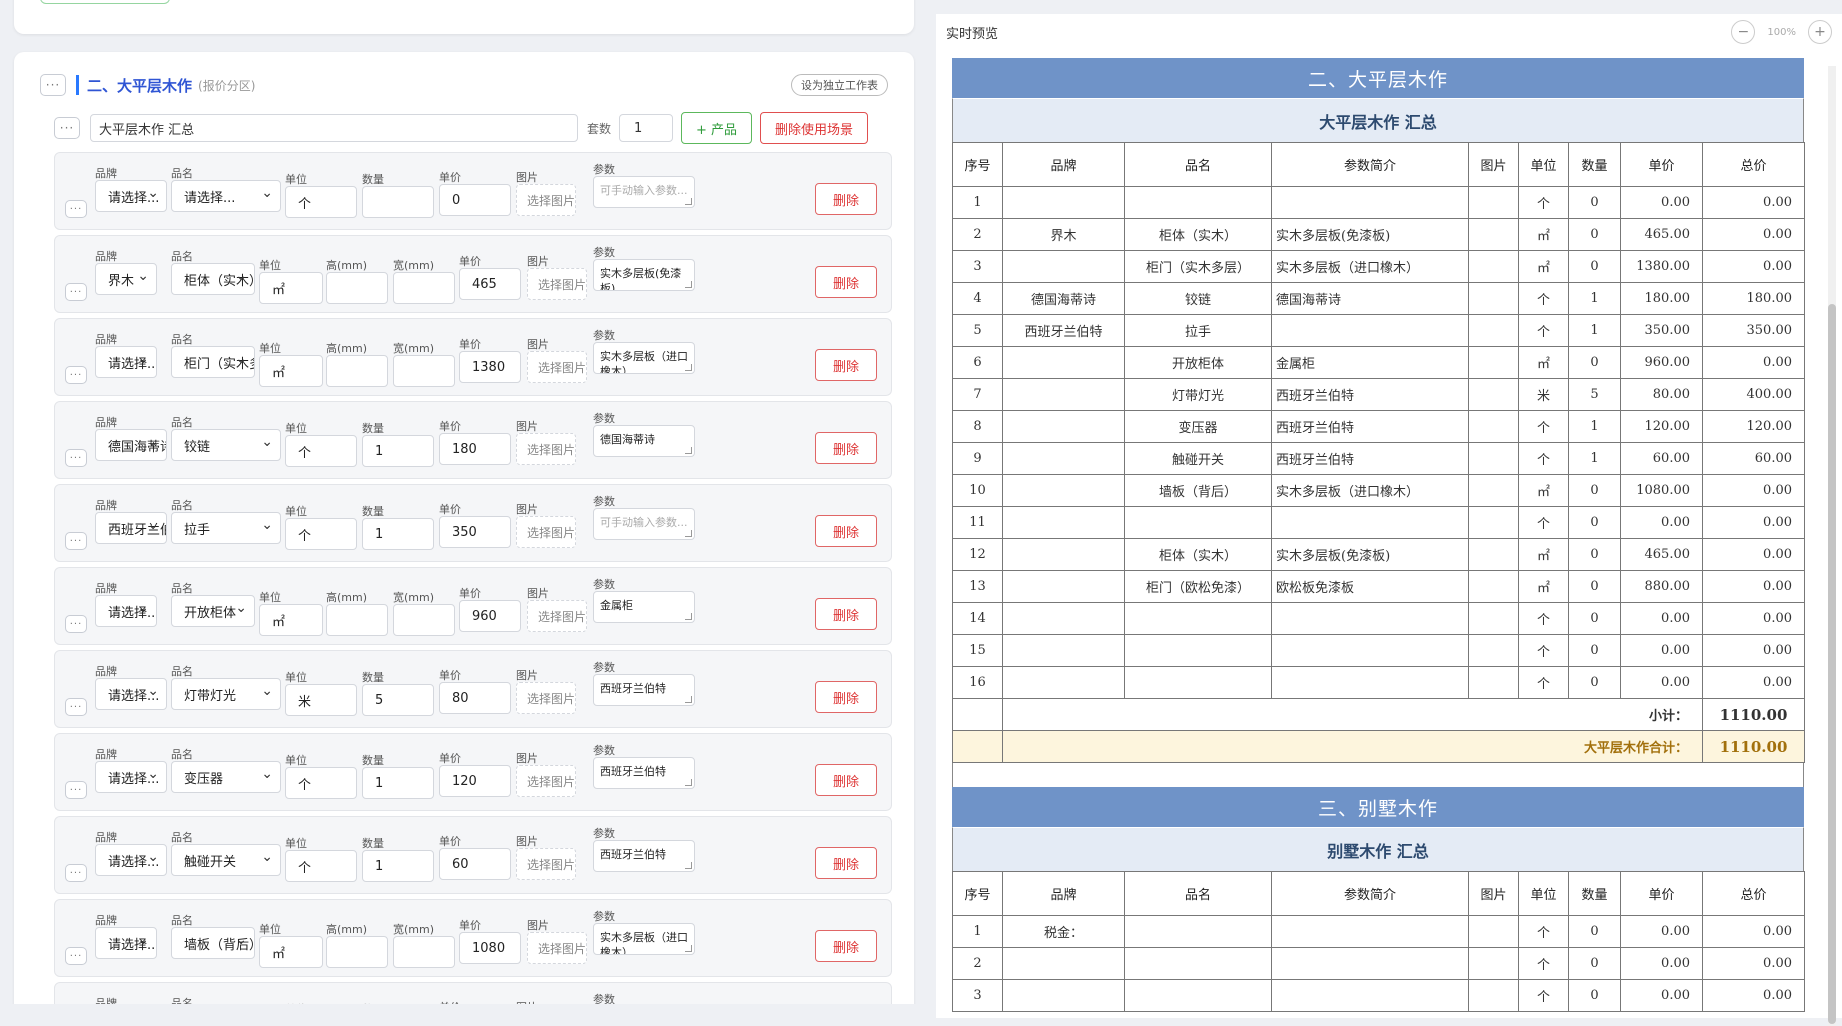 Image resolution: width=1842 pixels, height=1026 pixels. What do you see at coordinates (475, 781) in the screenshot?
I see `price-input: 120` at bounding box center [475, 781].